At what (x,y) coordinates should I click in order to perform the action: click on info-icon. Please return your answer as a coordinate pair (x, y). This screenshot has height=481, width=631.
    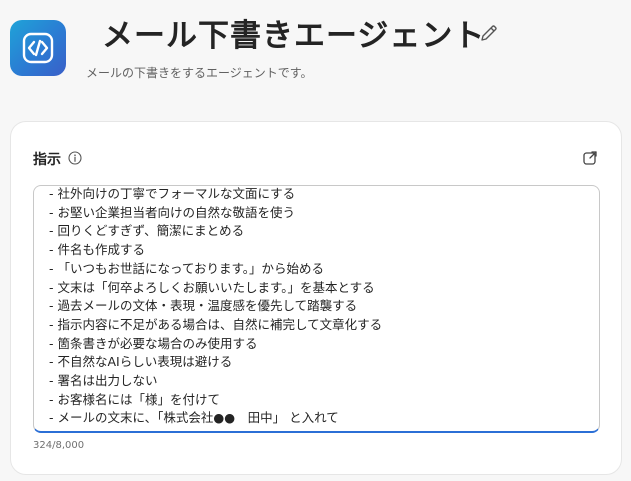
    Looking at the image, I should click on (75, 157).